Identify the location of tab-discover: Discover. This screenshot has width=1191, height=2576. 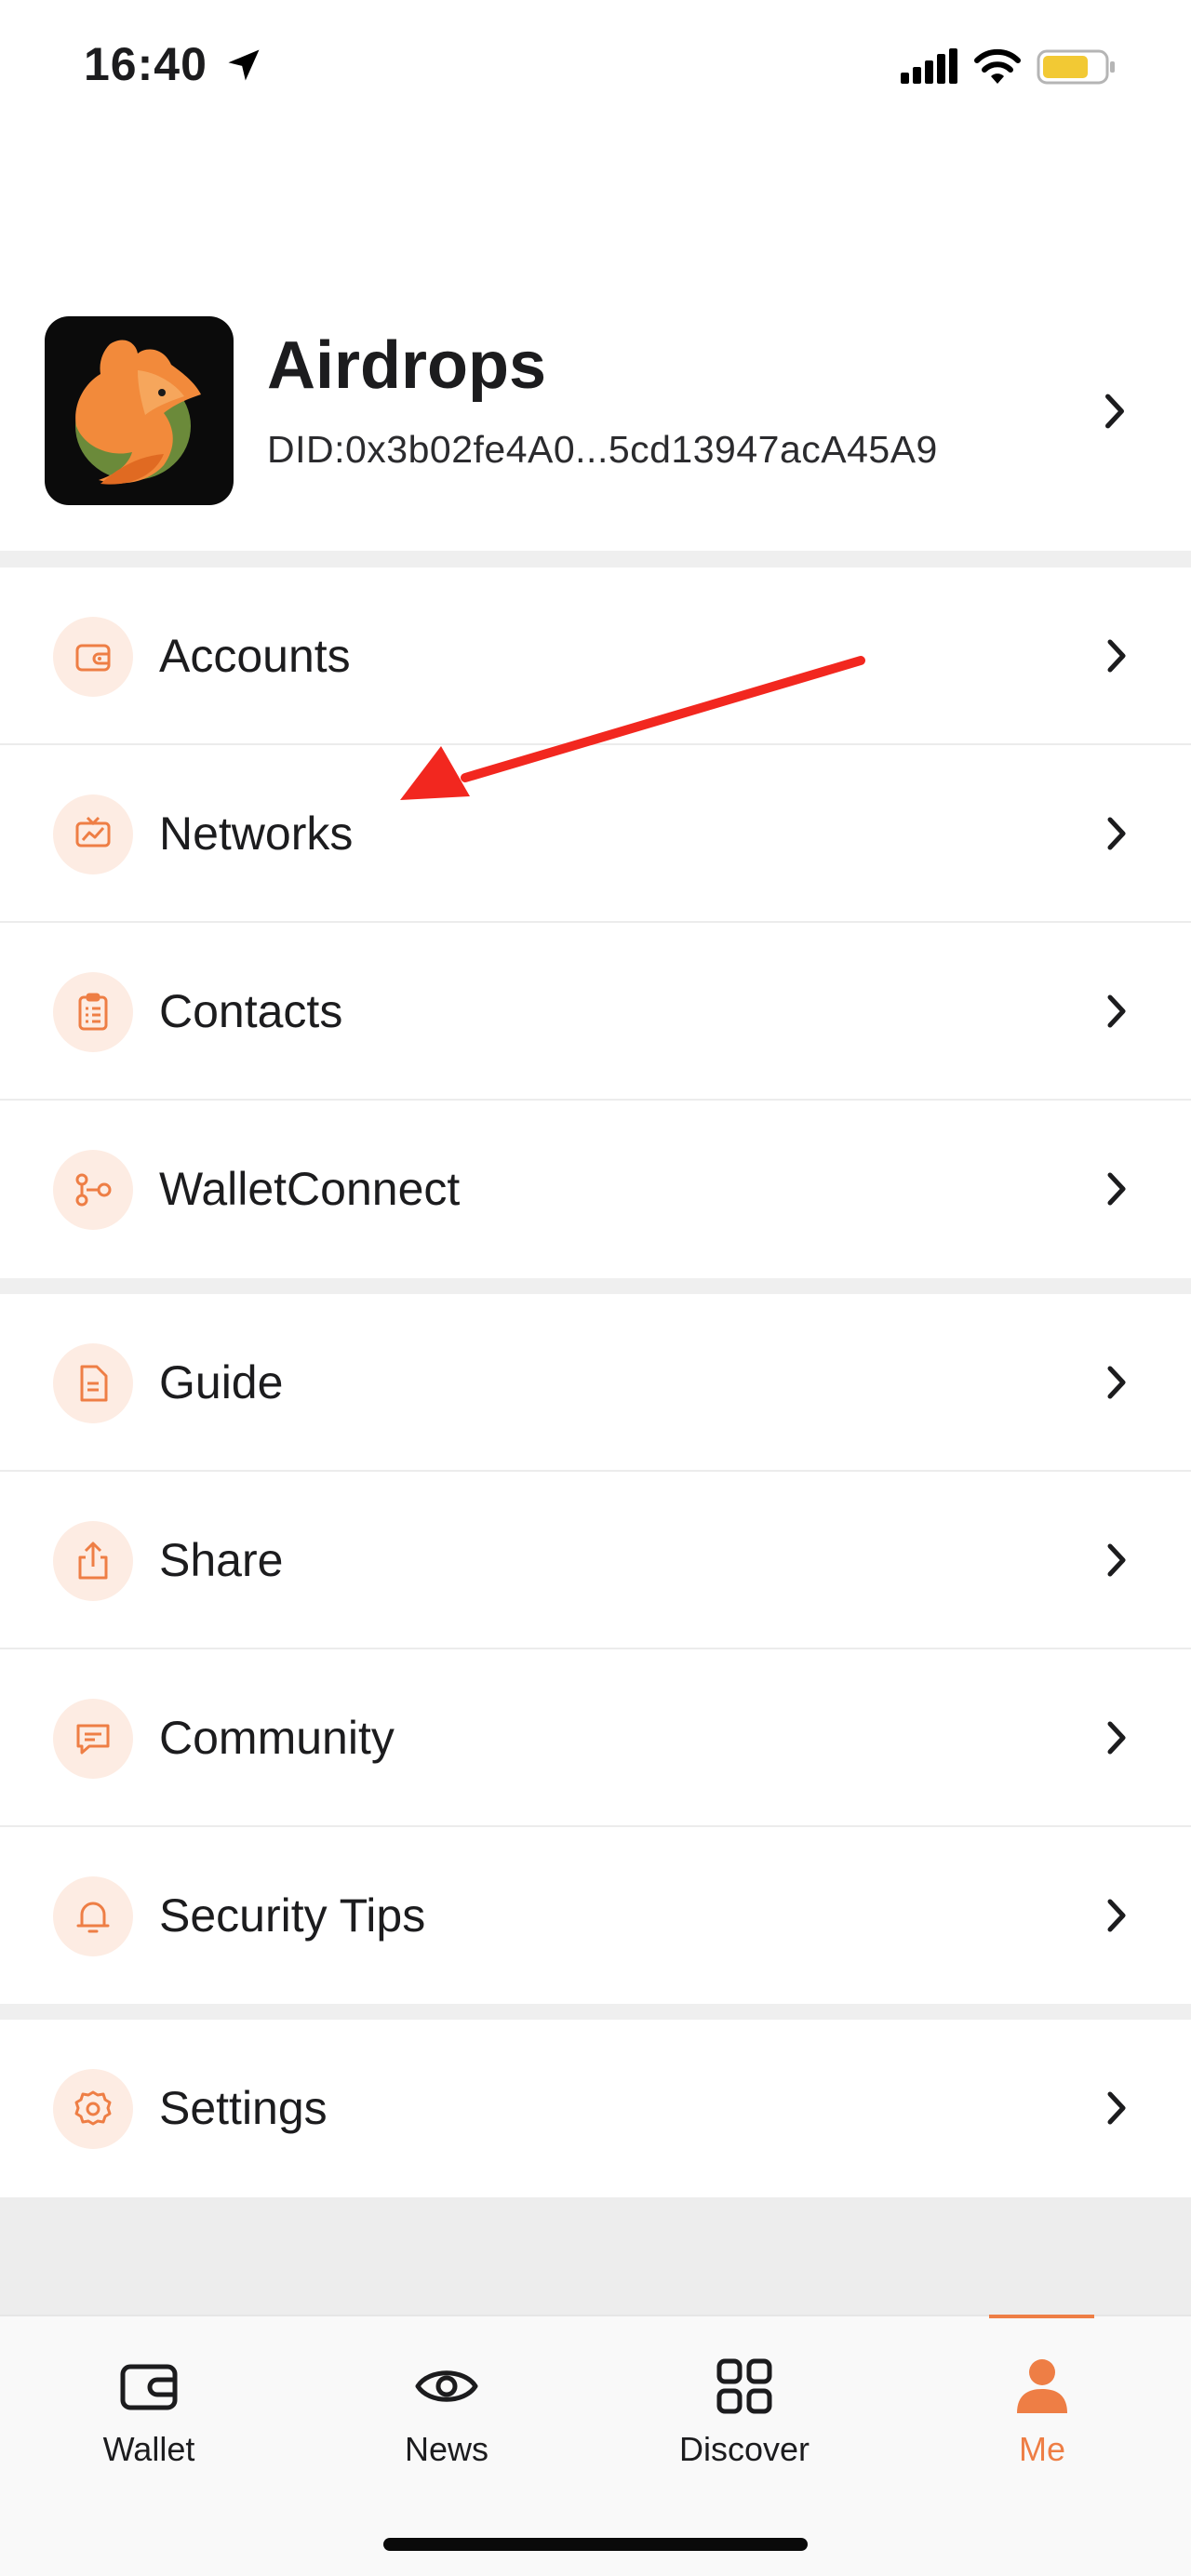
(744, 2409).